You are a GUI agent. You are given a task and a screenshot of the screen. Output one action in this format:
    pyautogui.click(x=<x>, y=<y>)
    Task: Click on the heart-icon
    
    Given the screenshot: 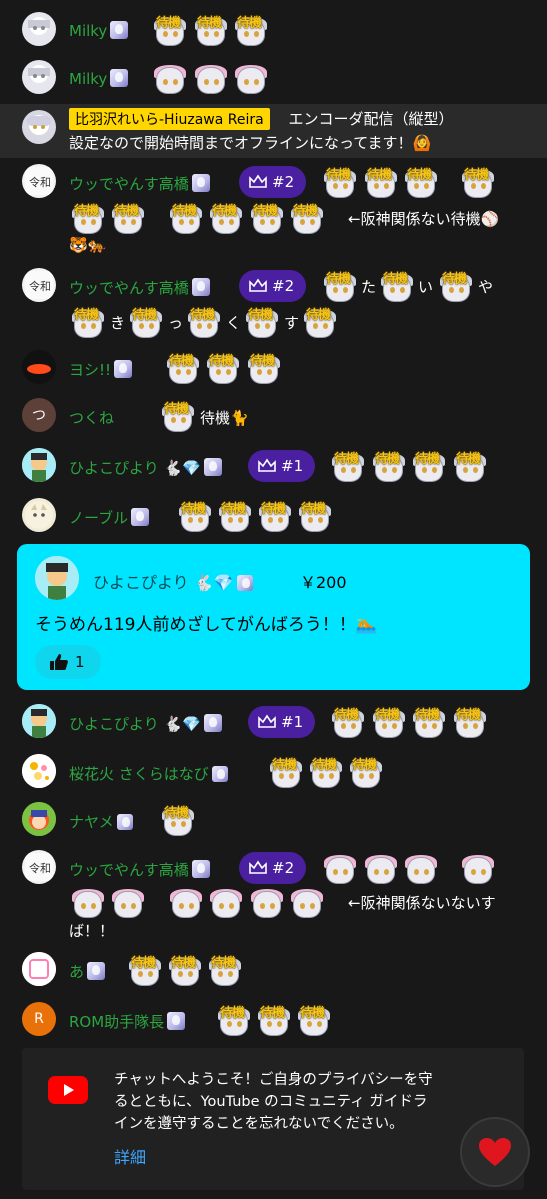 What is the action you would take?
    pyautogui.click(x=495, y=1152)
    